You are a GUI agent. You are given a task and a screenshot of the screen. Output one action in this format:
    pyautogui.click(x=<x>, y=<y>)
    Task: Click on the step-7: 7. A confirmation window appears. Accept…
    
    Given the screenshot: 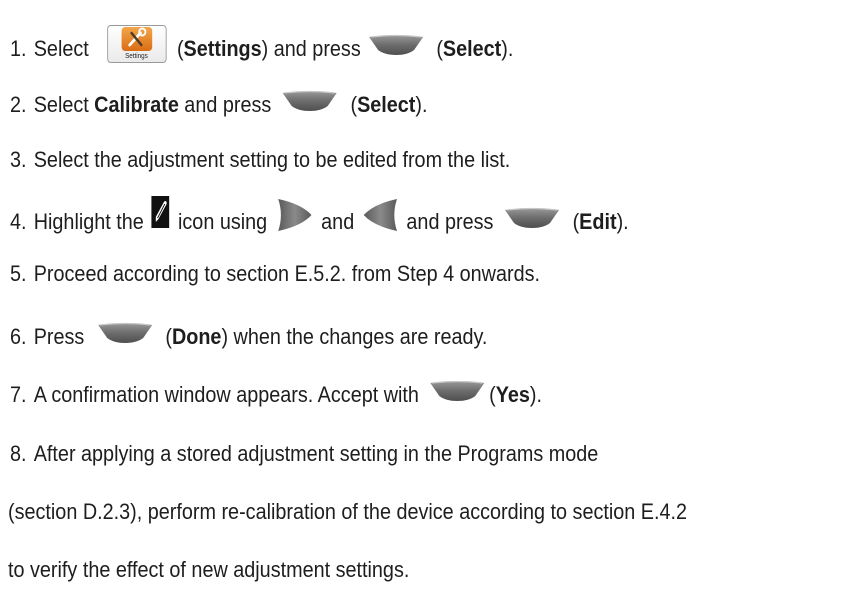 What is the action you would take?
    pyautogui.click(x=276, y=394)
    